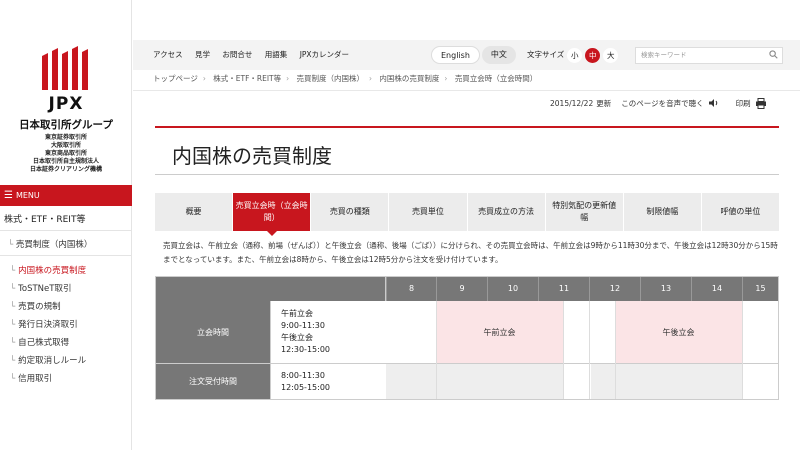  What do you see at coordinates (496, 78) in the screenshot?
I see `breadcrumb-current: 売買立会時（立会時間）` at bounding box center [496, 78].